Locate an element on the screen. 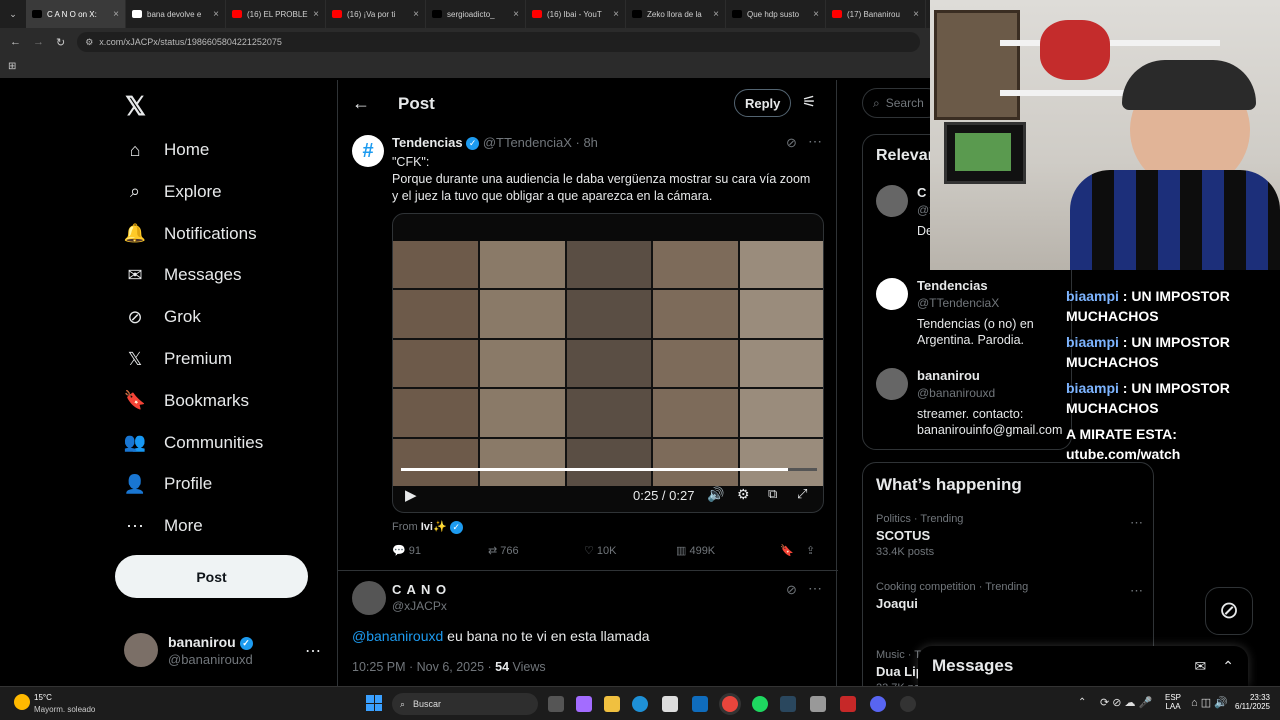 This screenshot has width=1280, height=720. browser-tab: (16) ¡Va por ti × is located at coordinates (376, 14).